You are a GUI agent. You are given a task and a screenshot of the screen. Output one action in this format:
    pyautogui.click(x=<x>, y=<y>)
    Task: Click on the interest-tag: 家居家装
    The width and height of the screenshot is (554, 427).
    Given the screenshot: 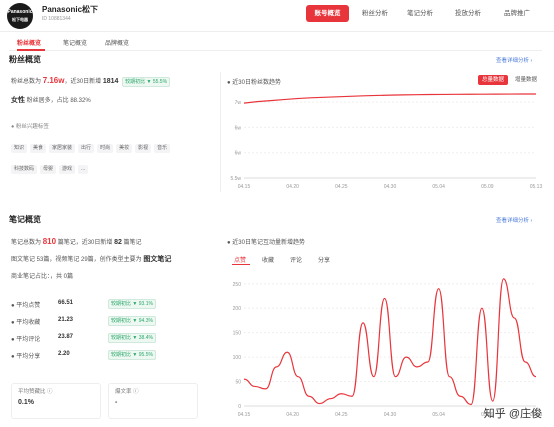 What is the action you would take?
    pyautogui.click(x=62, y=148)
    